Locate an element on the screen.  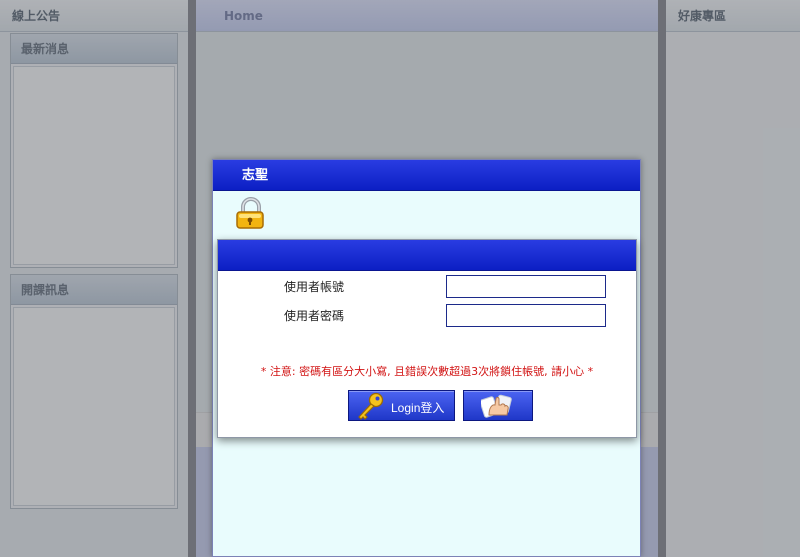
hand-pointer-icon is located at coordinates (496, 406).